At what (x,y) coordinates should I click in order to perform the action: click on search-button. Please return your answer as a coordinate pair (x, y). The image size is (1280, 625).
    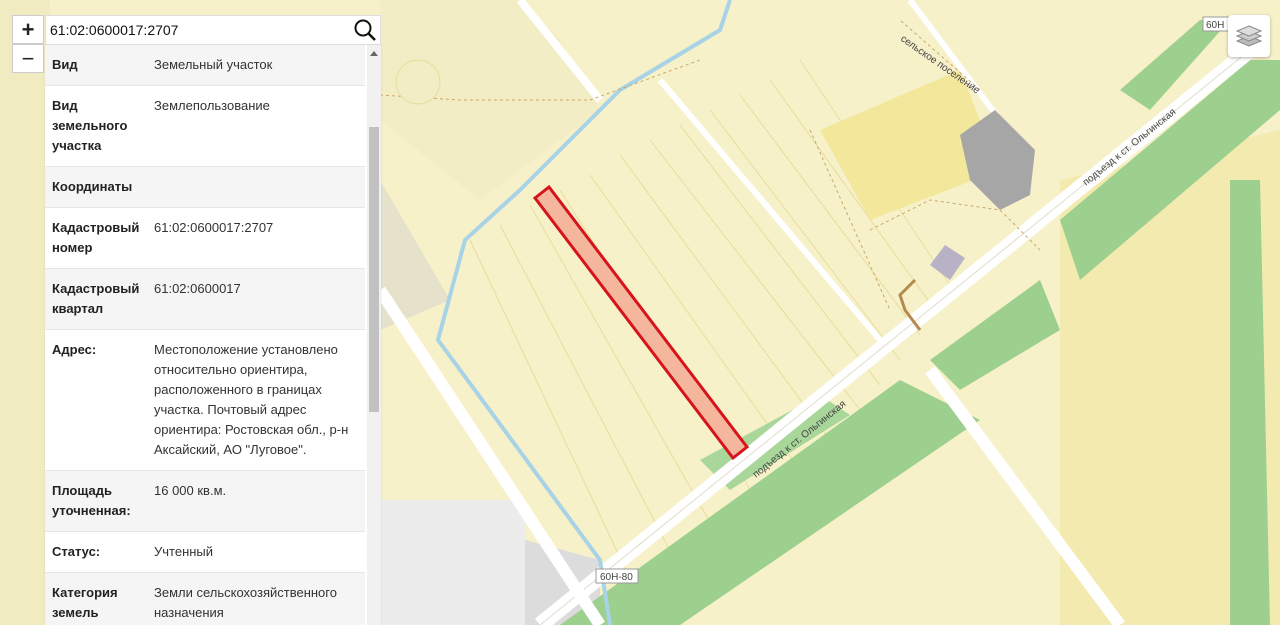
    Looking at the image, I should click on (365, 30).